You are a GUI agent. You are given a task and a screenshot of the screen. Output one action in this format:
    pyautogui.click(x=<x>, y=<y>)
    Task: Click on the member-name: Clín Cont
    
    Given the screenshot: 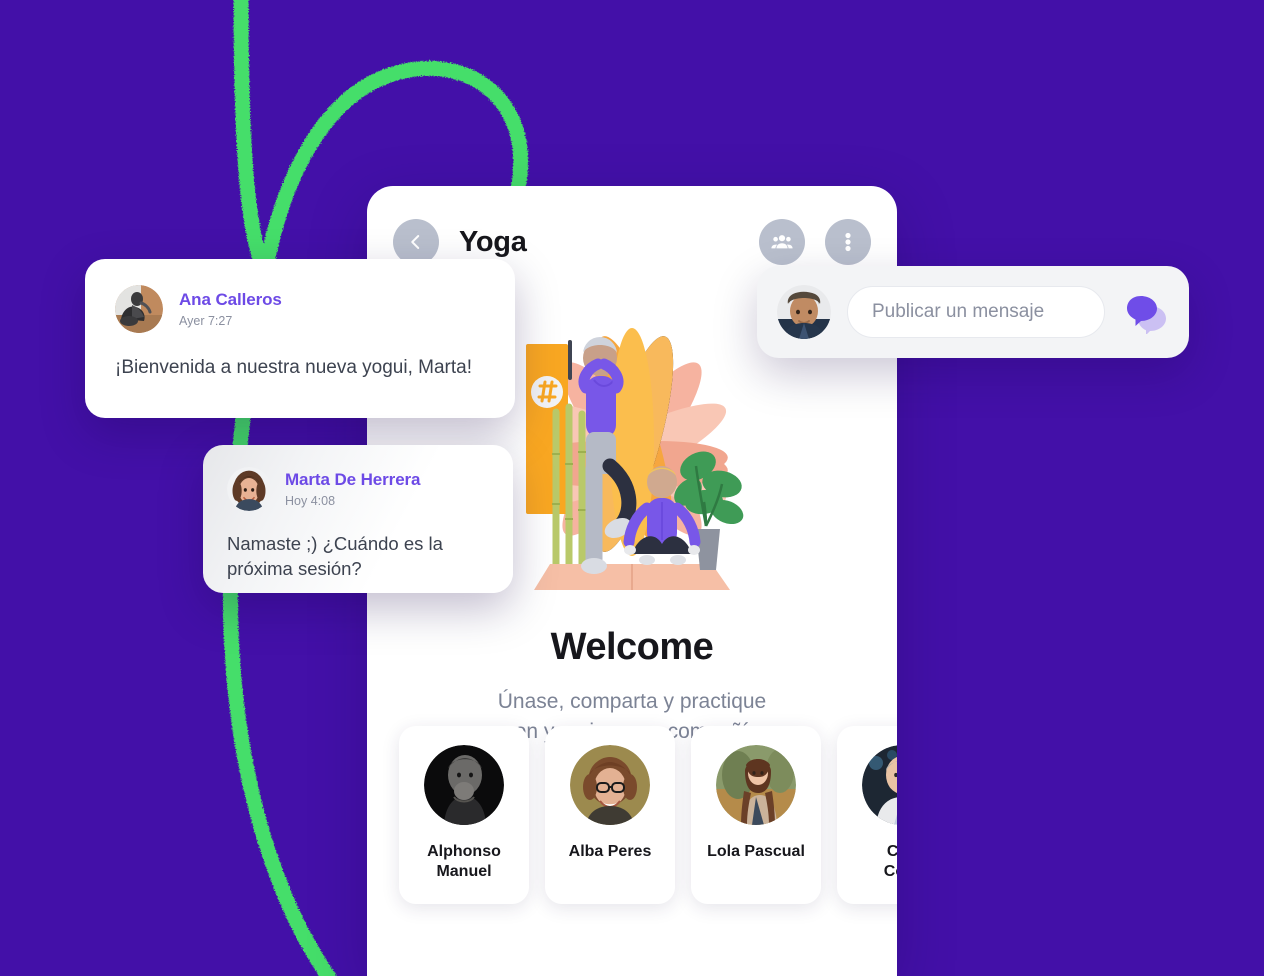 What is the action you would take?
    pyautogui.click(x=872, y=862)
    